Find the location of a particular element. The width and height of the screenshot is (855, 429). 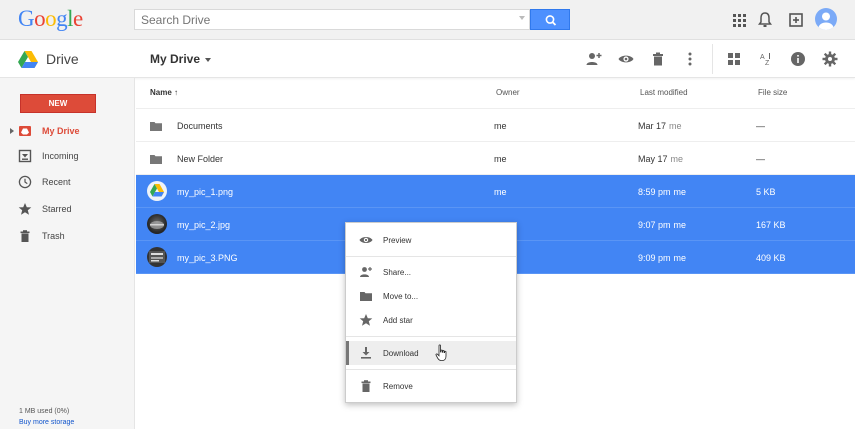

more-vertical-icon is located at coordinates (690, 59).